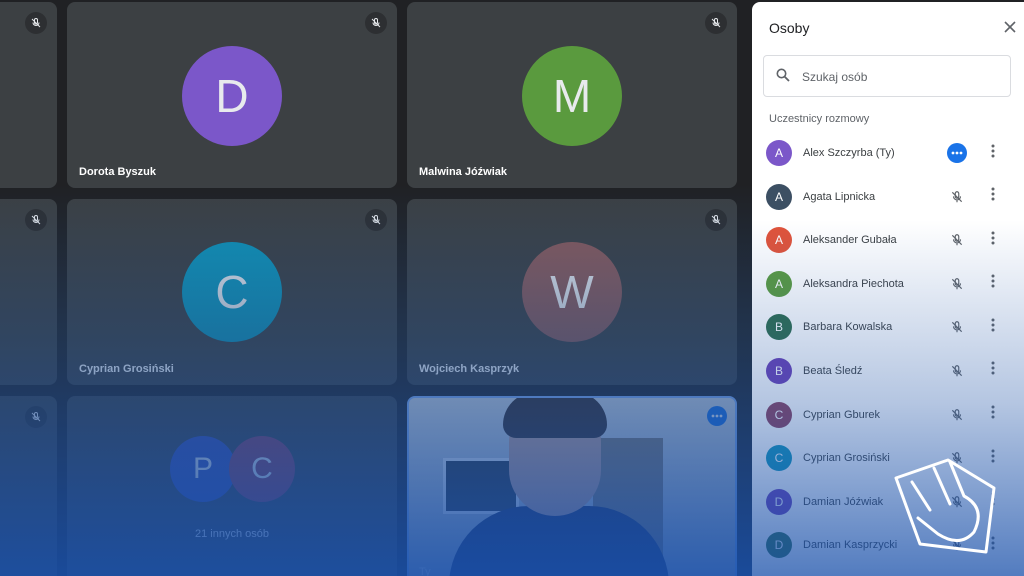  Describe the element at coordinates (463, 172) in the screenshot. I see `participant-name: Malwina Jóźwiak` at that location.